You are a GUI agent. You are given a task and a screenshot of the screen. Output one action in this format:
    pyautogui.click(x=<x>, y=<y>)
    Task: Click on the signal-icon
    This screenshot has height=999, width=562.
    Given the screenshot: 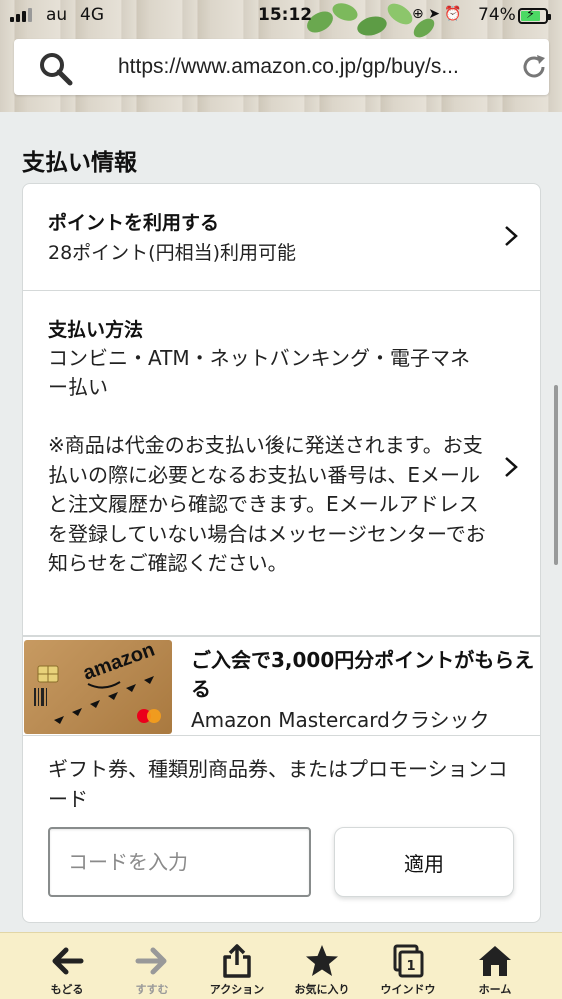 What is the action you would take?
    pyautogui.click(x=21, y=15)
    